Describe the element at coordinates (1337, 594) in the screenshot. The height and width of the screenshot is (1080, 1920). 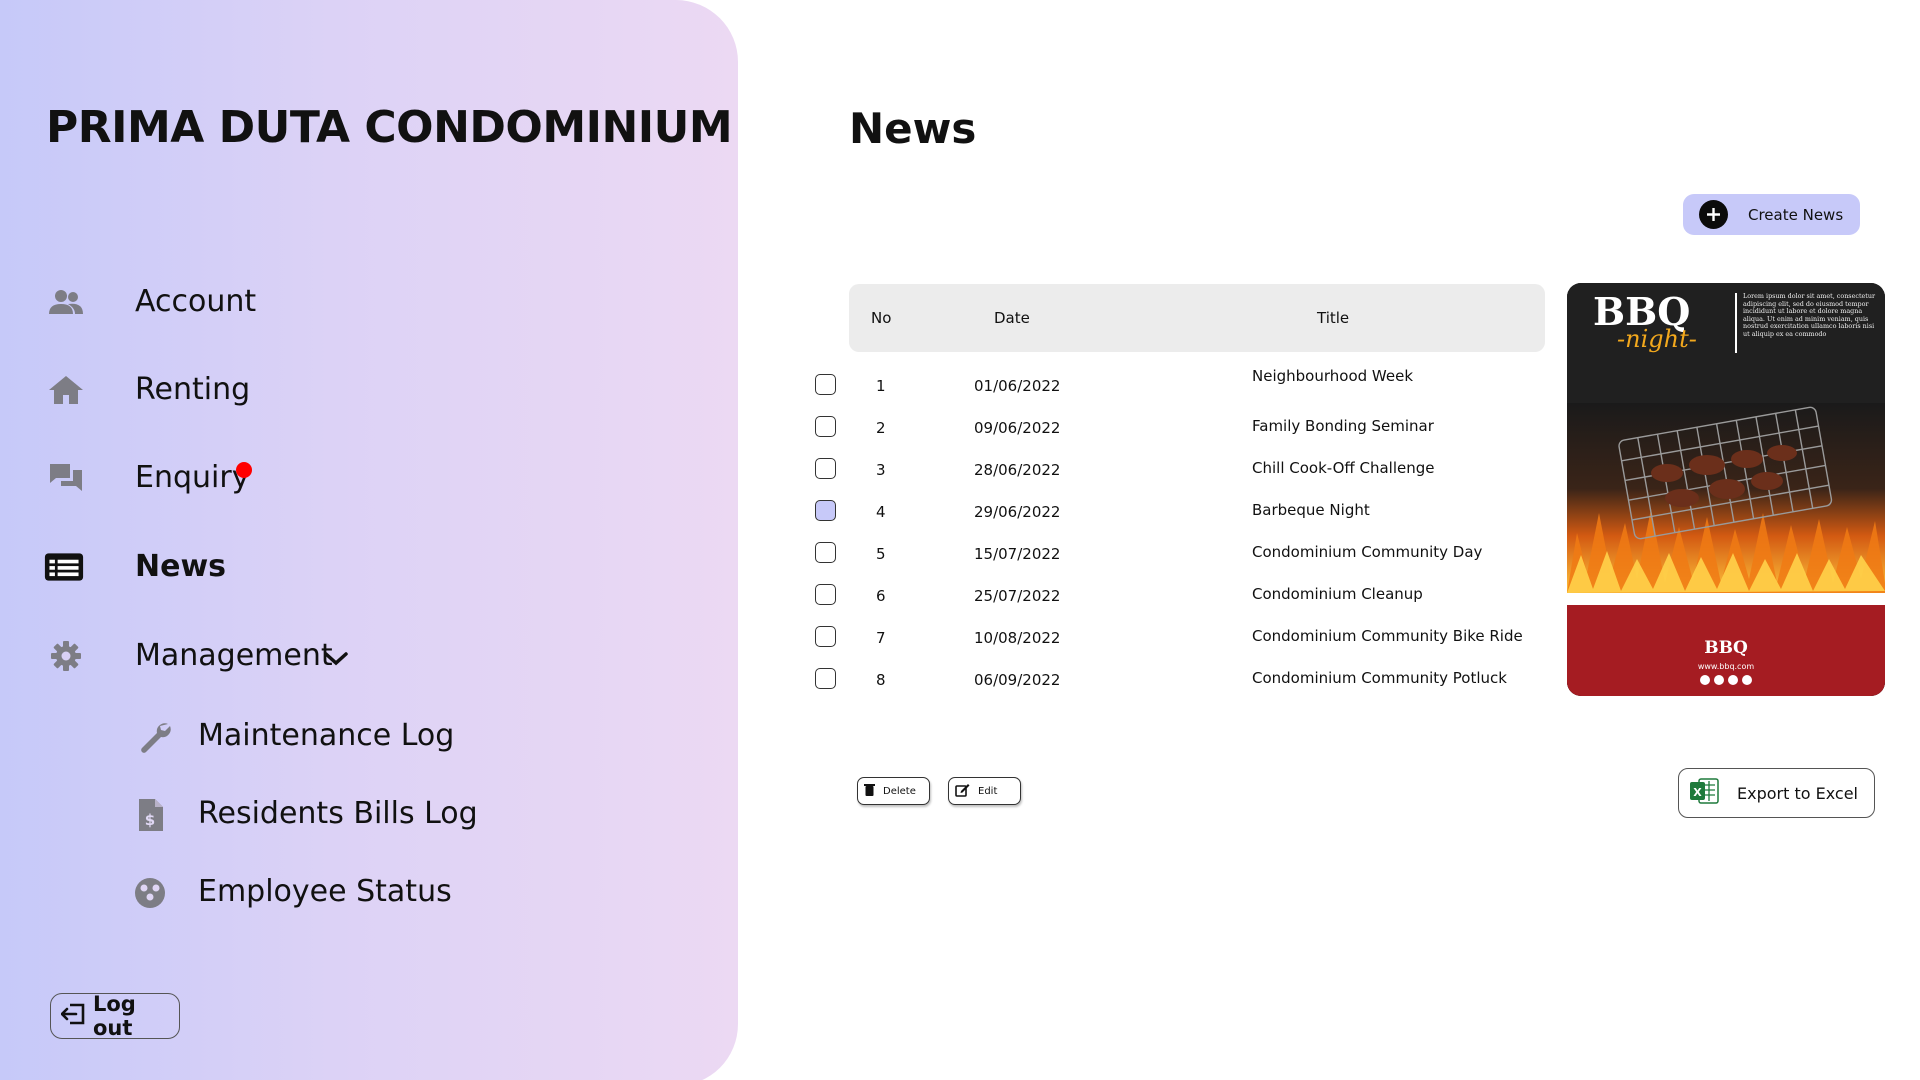
I see `row-title: Condominium Cleanup` at that location.